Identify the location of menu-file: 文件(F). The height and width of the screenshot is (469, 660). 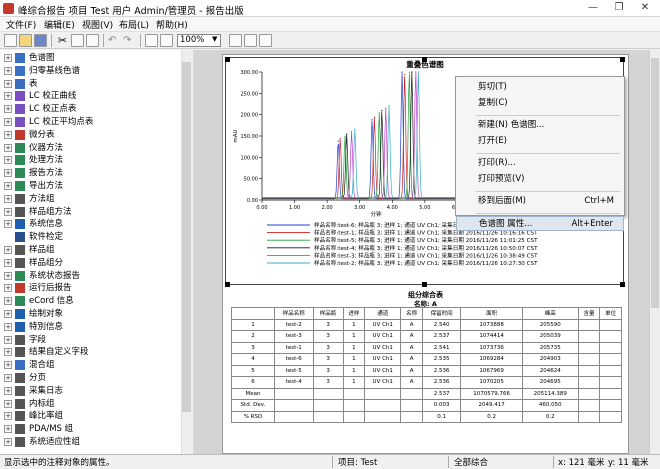
(21, 24).